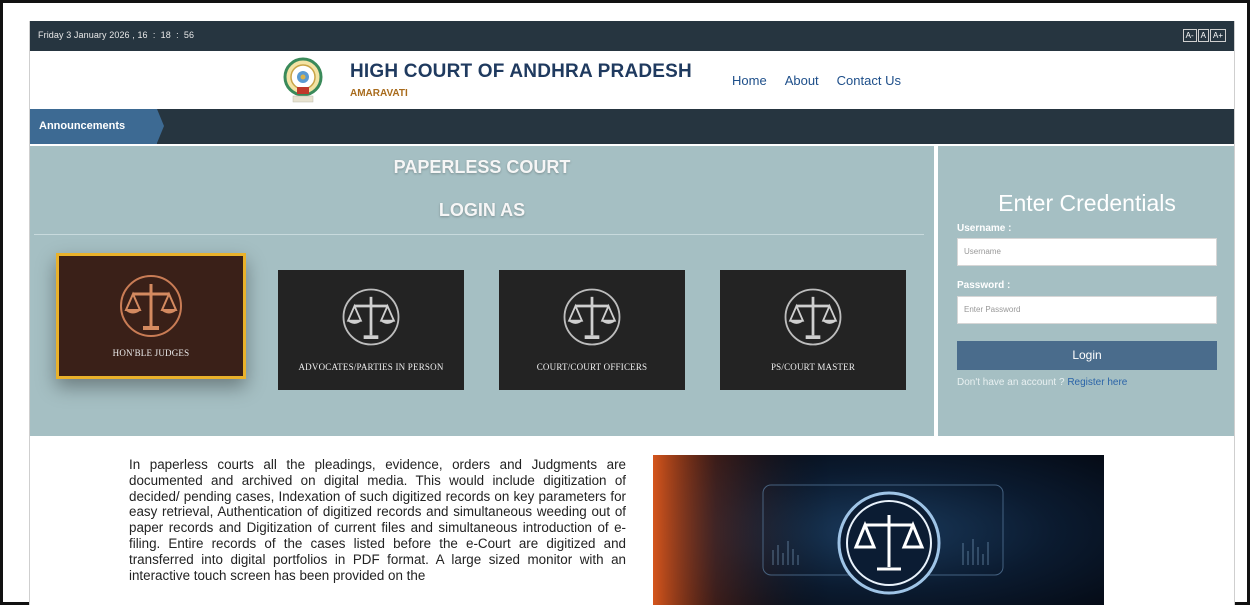 The image size is (1250, 605). I want to click on register-link: Register here, so click(1097, 382).